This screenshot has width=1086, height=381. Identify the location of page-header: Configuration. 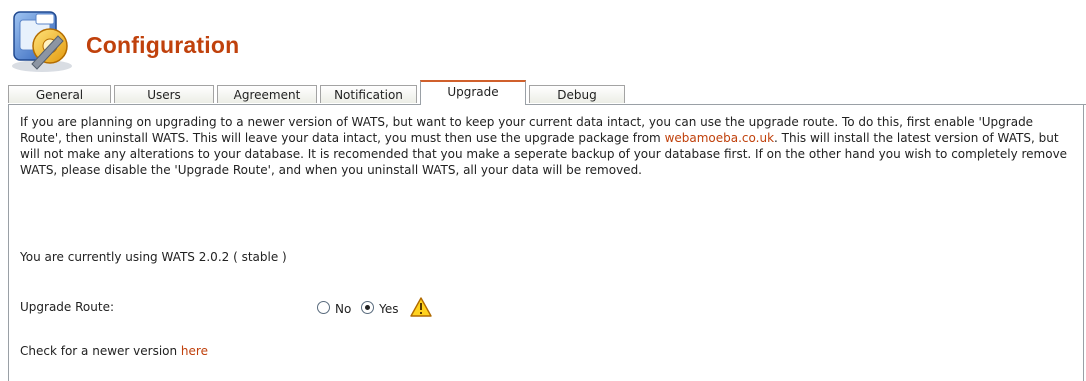
(306, 41).